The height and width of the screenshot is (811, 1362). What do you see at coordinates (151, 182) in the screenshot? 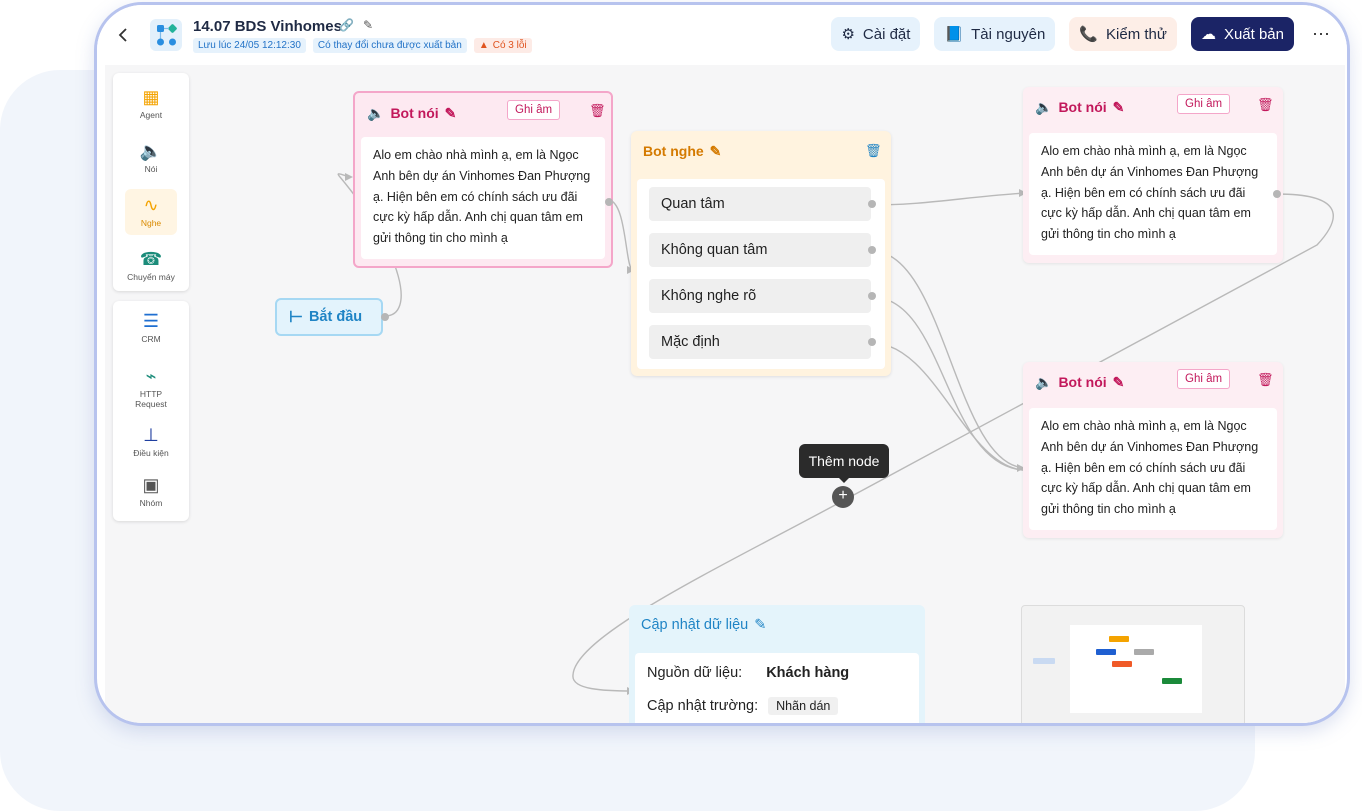
I see `node-palette: ▦ Agent 🔈 Nói ∿ Nghe ☎ Chuyển máy` at bounding box center [151, 182].